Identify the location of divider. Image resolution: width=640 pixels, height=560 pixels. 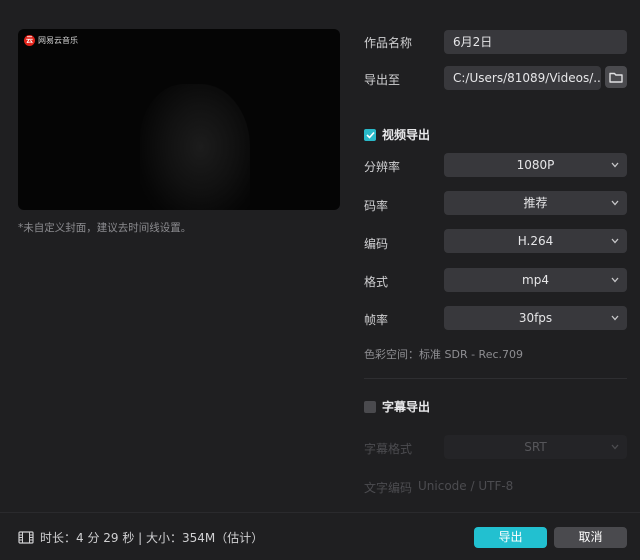
(495, 378).